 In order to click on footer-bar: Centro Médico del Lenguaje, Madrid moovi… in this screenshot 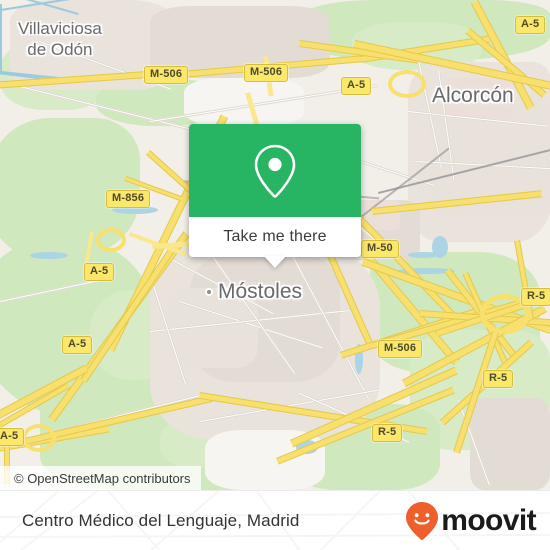, I will do `click(275, 520)`.